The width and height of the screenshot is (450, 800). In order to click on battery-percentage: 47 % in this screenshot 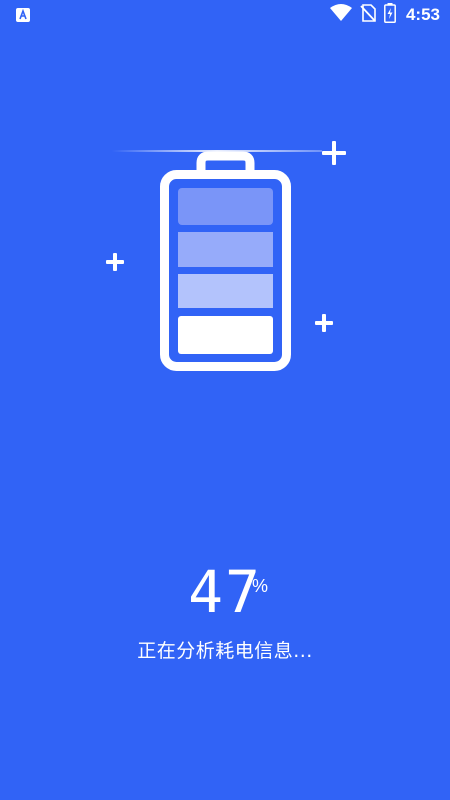, I will do `click(225, 592)`.